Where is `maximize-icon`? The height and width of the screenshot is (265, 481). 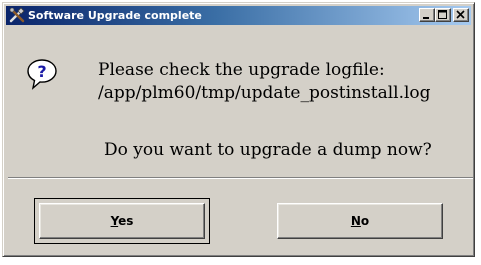
maximize-icon is located at coordinates (442, 14).